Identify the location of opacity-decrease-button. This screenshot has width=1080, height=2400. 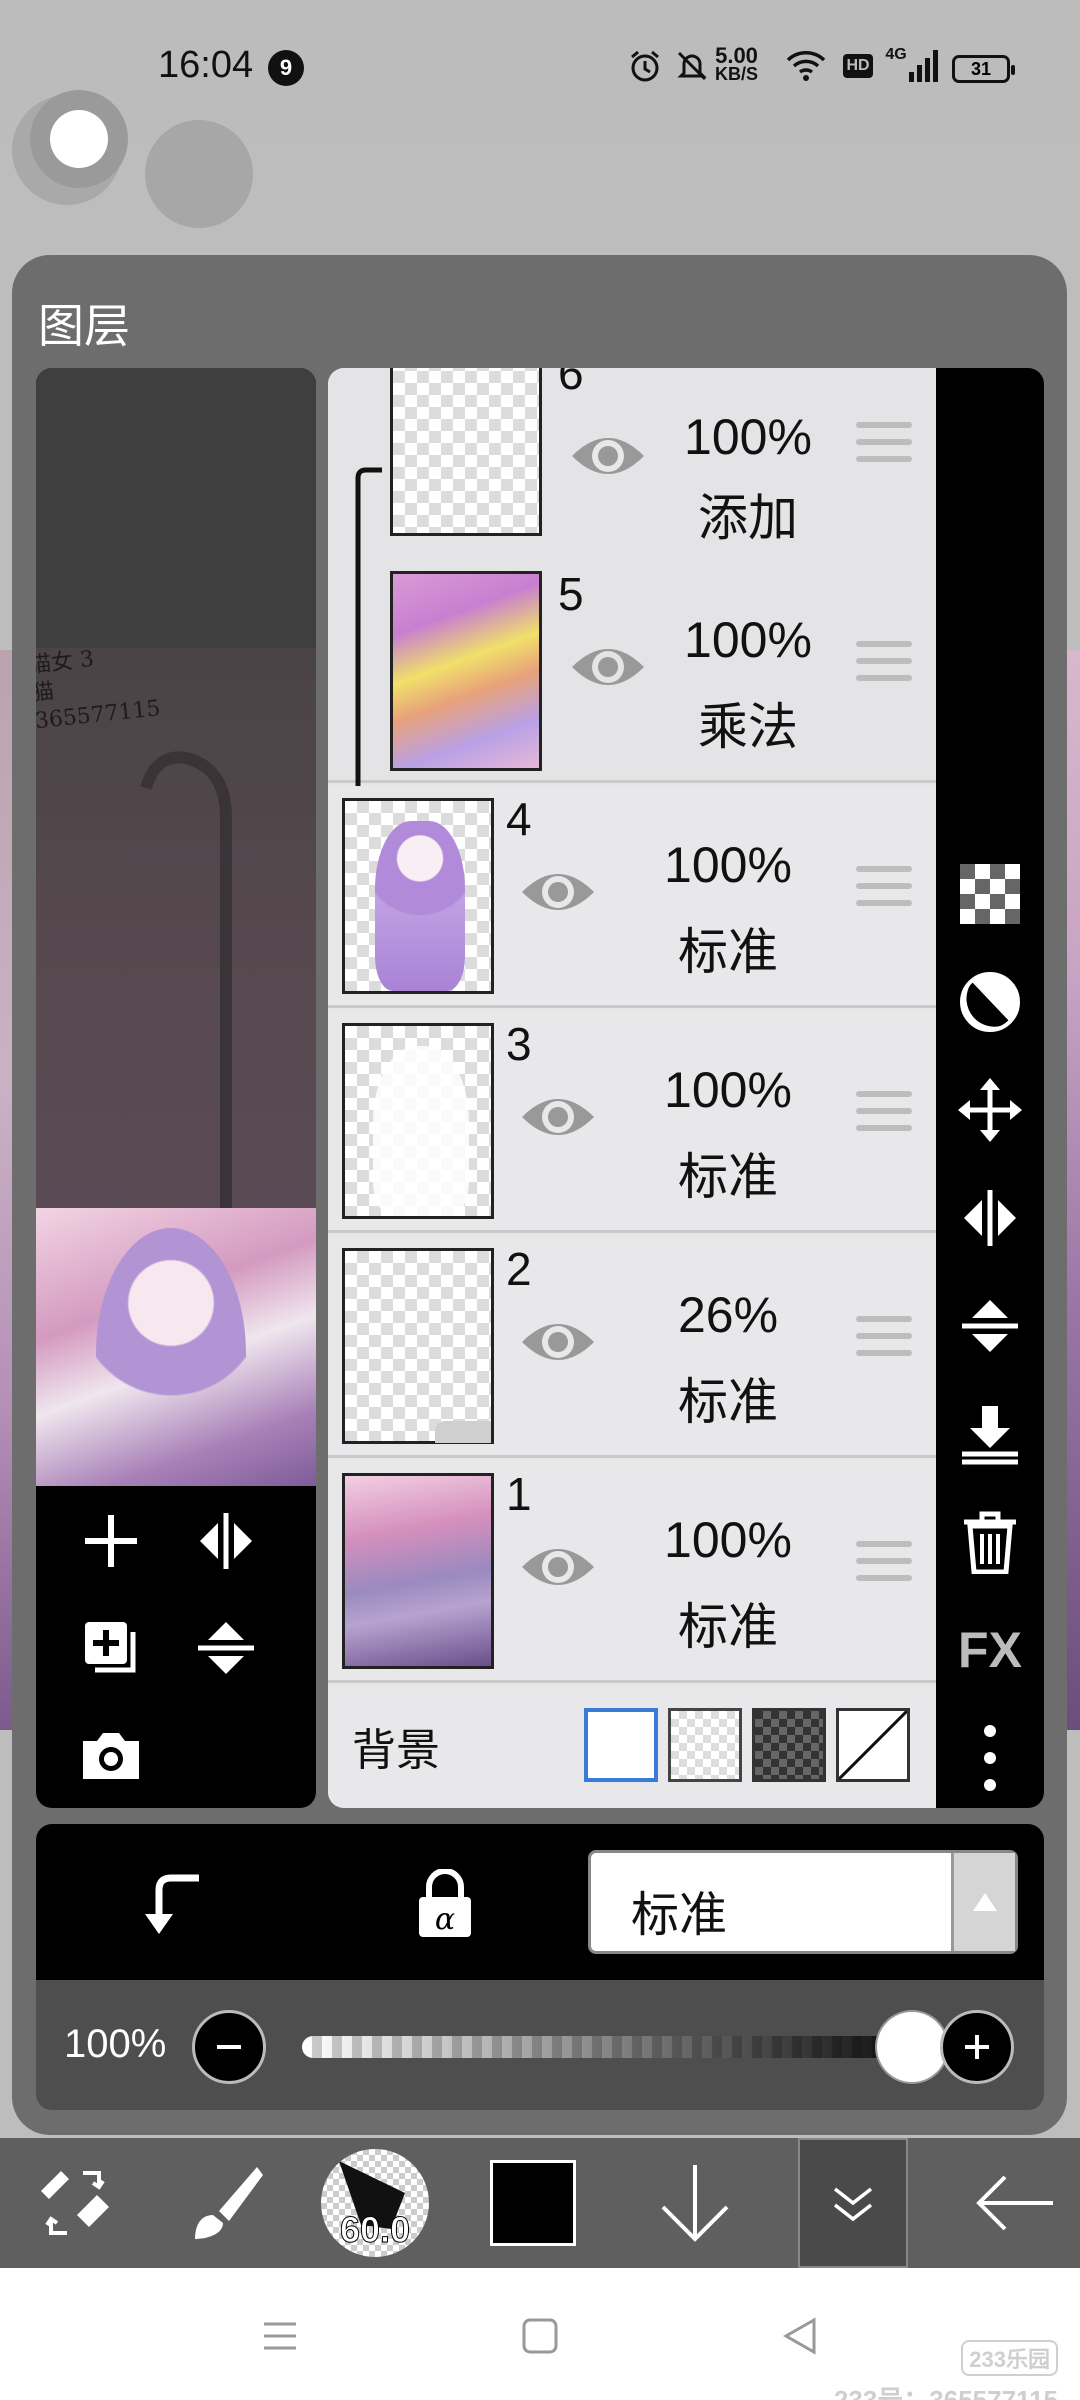
(229, 2047).